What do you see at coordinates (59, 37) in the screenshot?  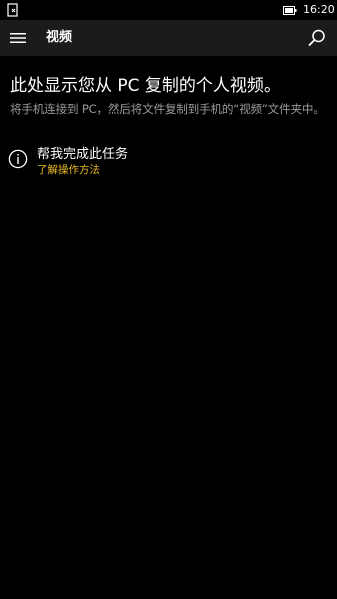 I see `page-title: 视频` at bounding box center [59, 37].